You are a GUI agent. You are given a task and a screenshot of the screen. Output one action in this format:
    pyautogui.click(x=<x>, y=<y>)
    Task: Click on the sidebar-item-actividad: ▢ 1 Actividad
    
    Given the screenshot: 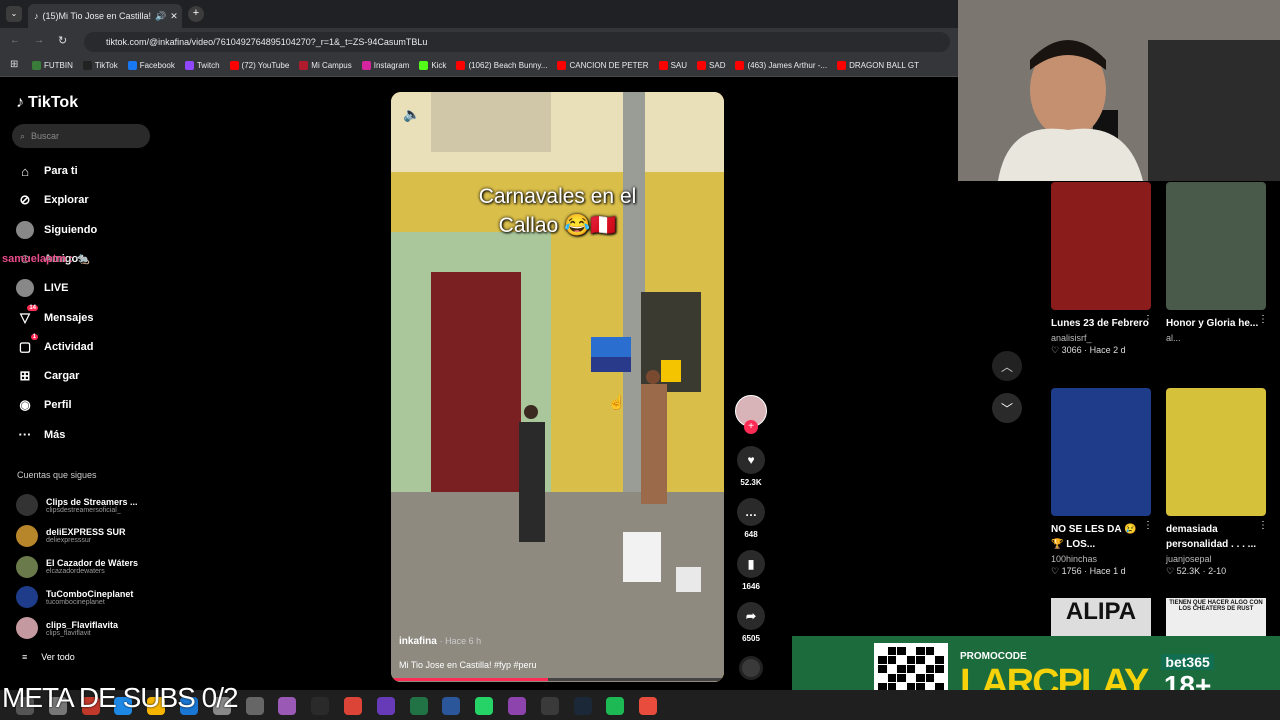 What is the action you would take?
    pyautogui.click(x=86, y=346)
    